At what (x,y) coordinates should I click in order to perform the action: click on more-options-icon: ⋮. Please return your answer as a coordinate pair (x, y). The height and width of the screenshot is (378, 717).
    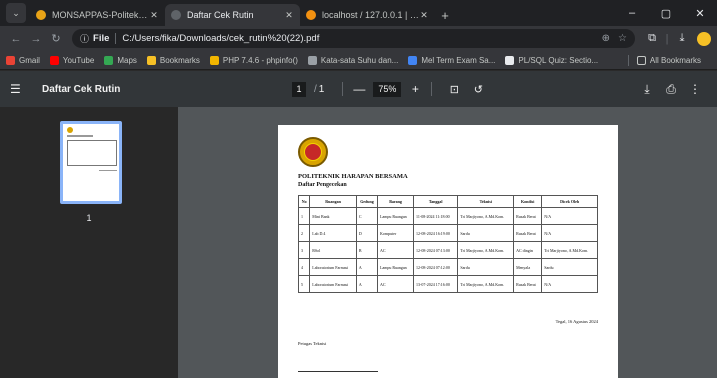
    Looking at the image, I should click on (695, 89).